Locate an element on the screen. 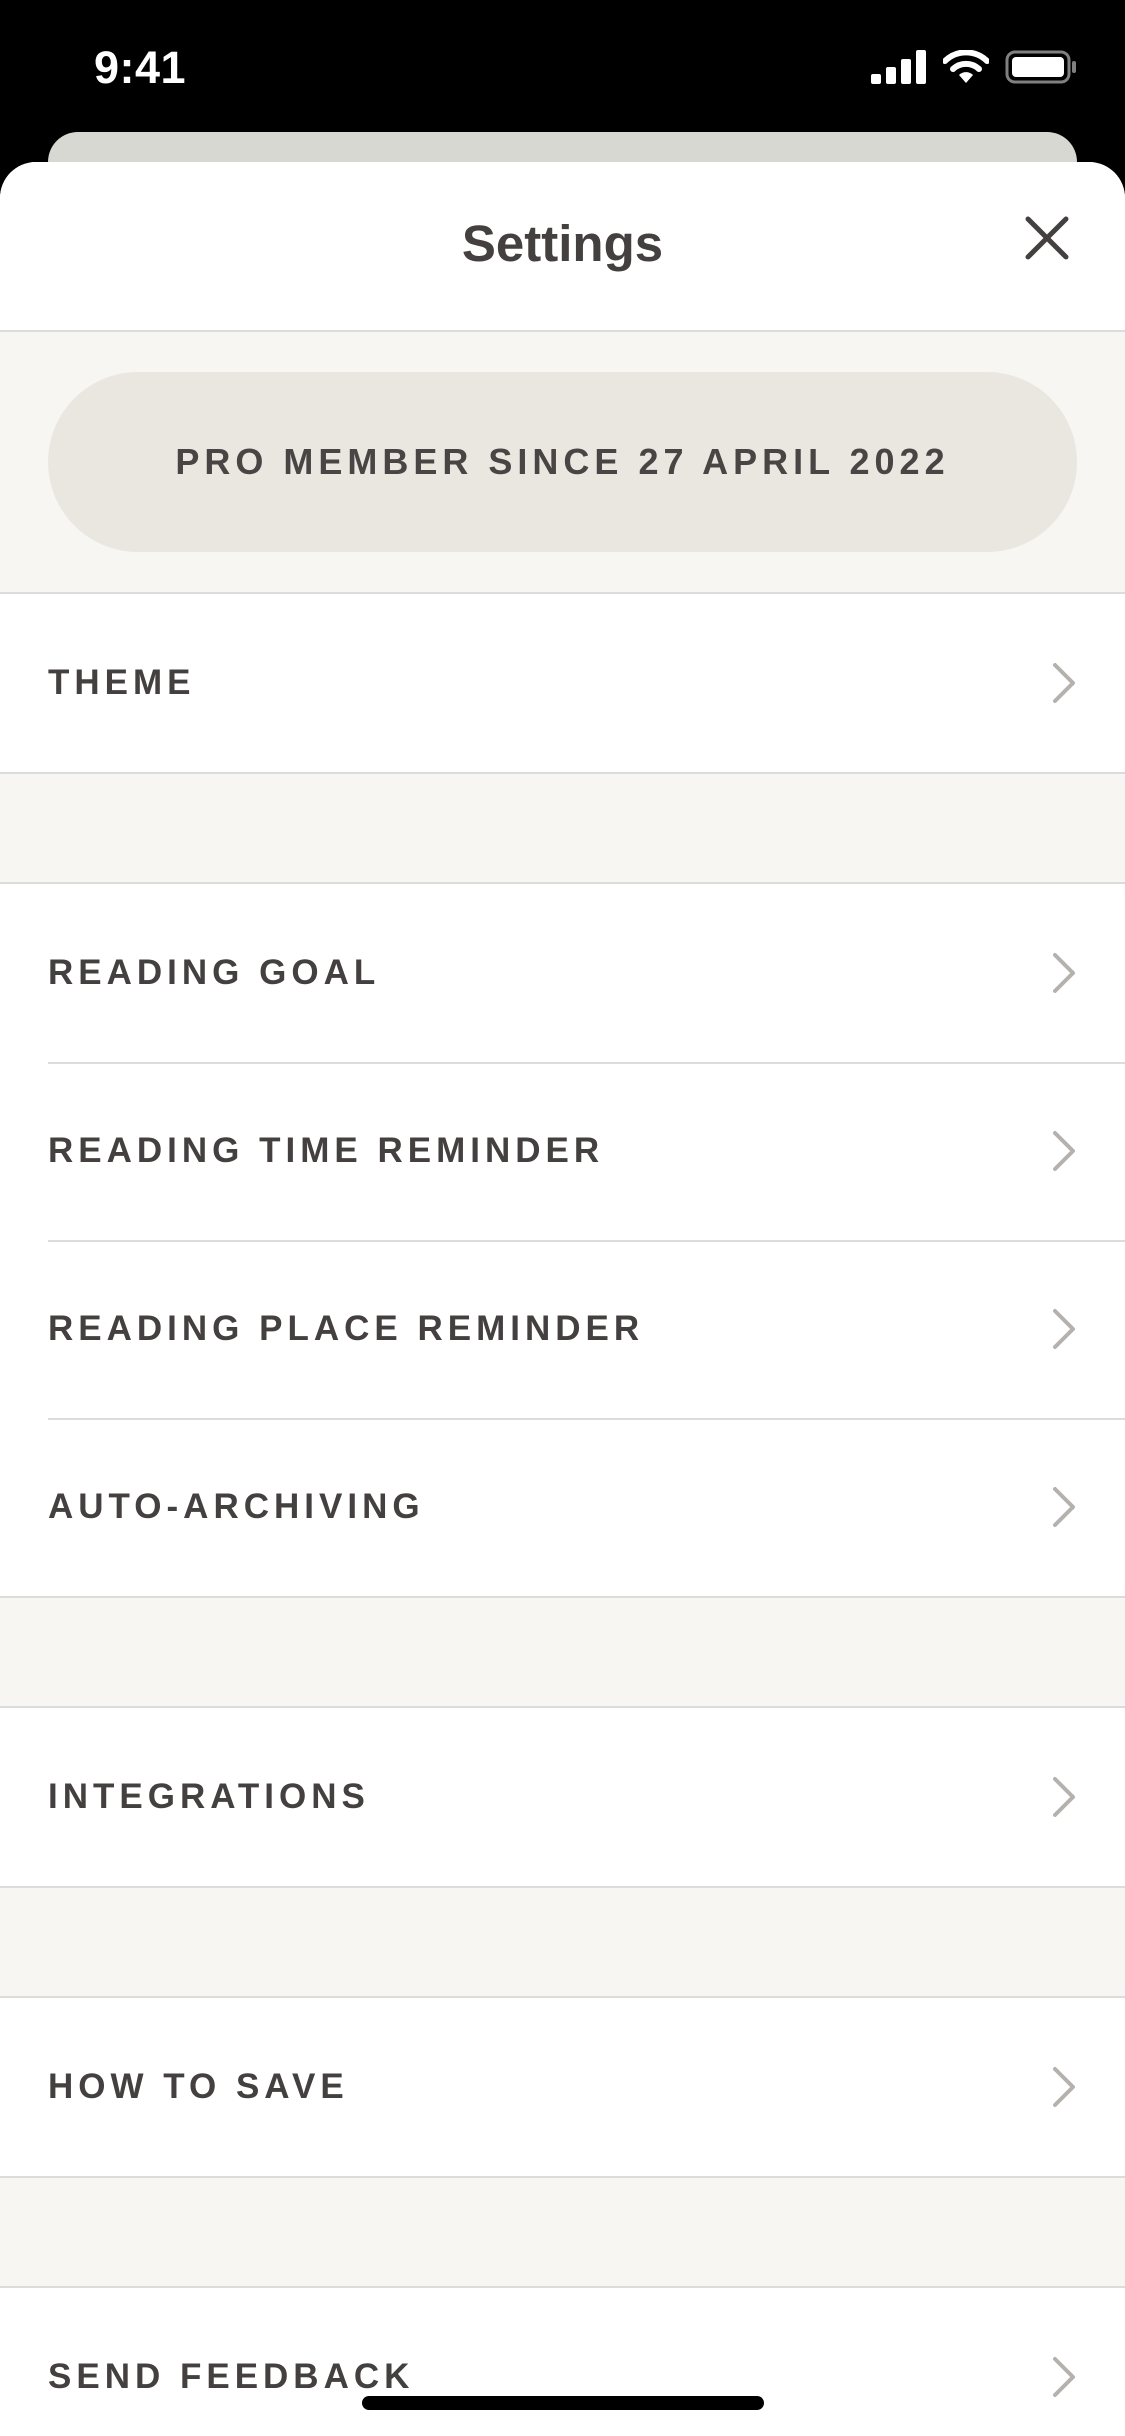  membership-section: PRO MEMBER SINCE 27 APRIL 2022 is located at coordinates (562, 463).